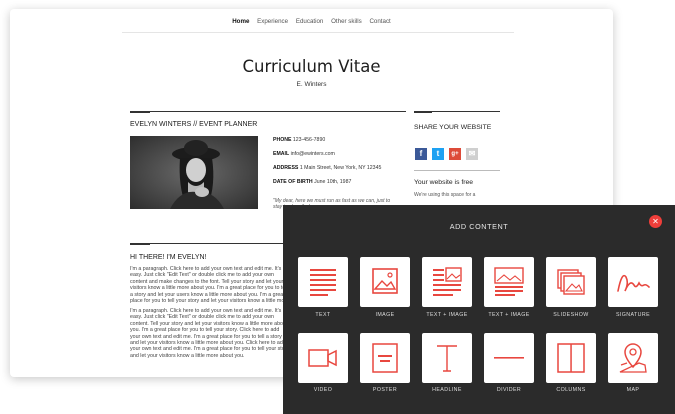  I want to click on info-date-of-birth: DATE OF BIRTH June 10th, 1987, so click(312, 182).